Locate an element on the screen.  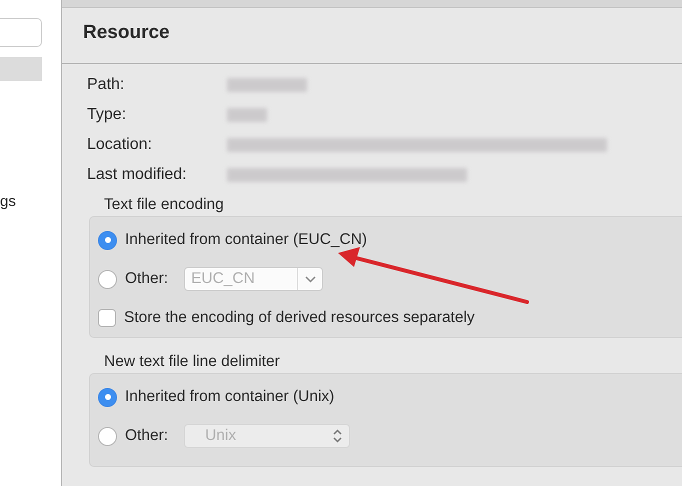
field-label: Path: is located at coordinates (106, 85).